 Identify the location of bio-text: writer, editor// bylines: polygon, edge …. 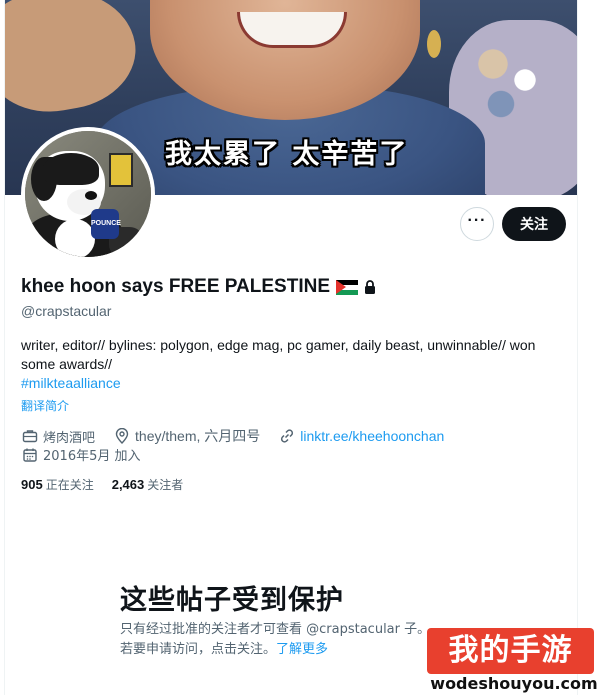
(278, 354).